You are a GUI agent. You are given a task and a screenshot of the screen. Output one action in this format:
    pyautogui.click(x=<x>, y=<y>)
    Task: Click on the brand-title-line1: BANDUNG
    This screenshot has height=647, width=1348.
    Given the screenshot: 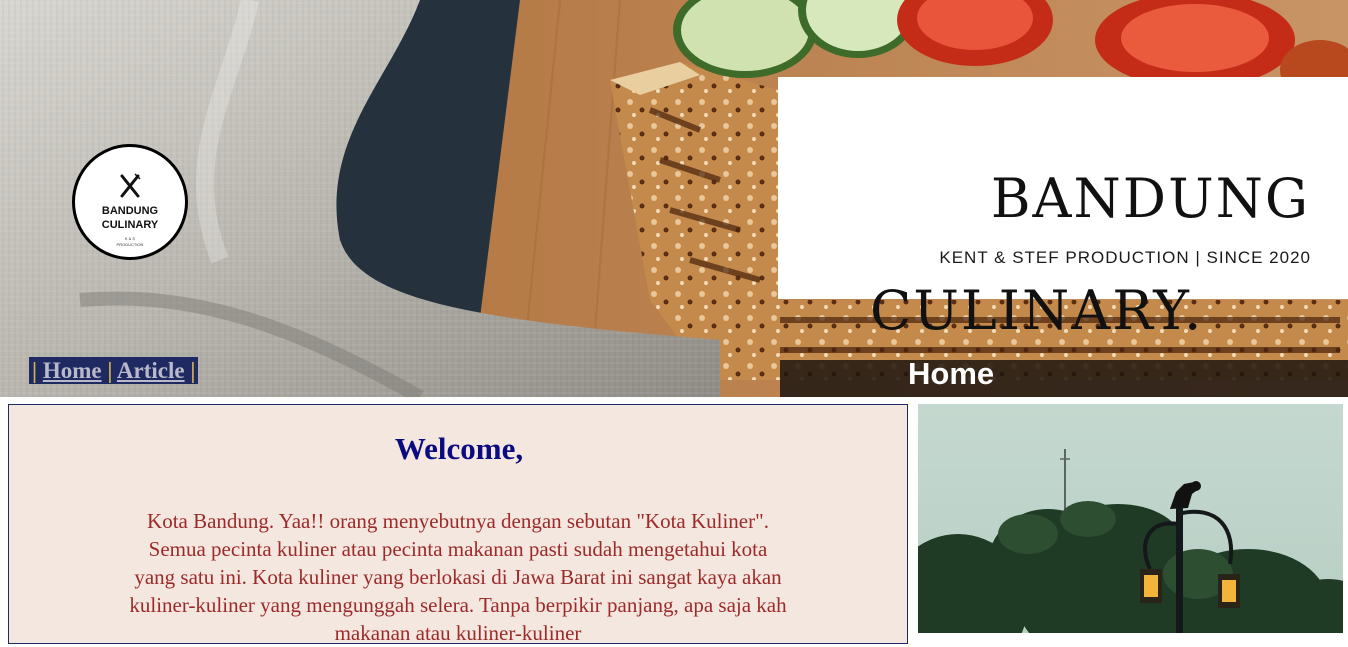 What is the action you would take?
    pyautogui.click(x=1150, y=198)
    